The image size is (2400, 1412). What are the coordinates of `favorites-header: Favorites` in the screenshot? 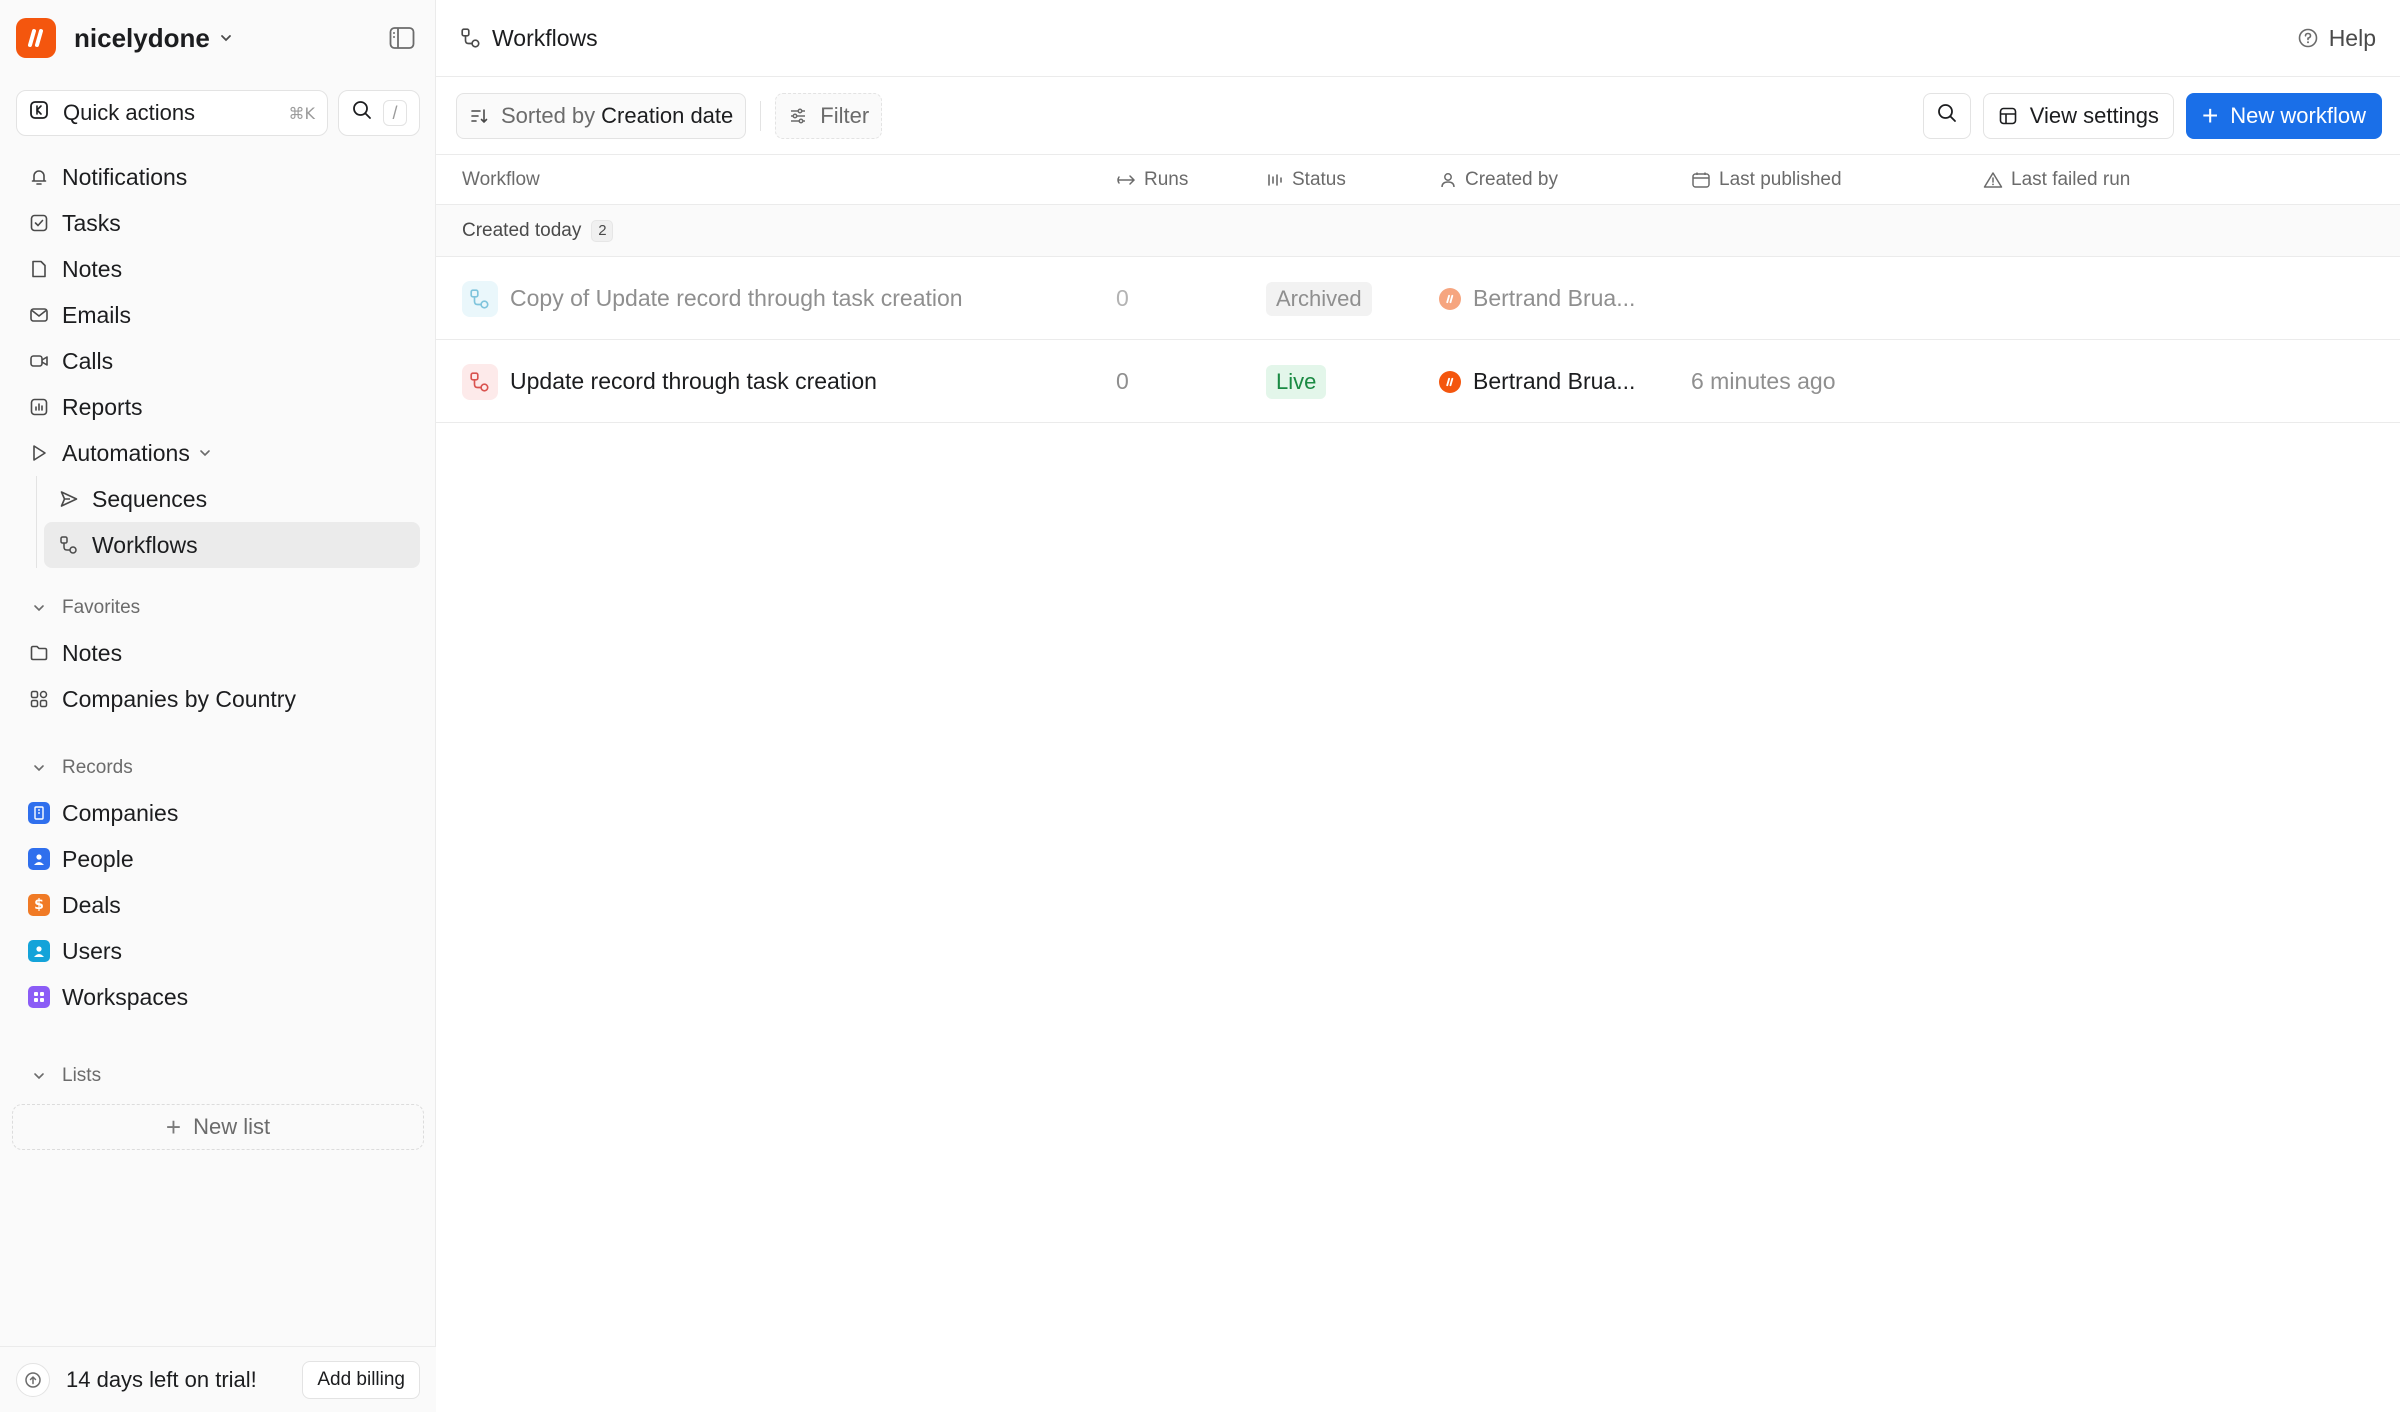 It's located at (218, 608).